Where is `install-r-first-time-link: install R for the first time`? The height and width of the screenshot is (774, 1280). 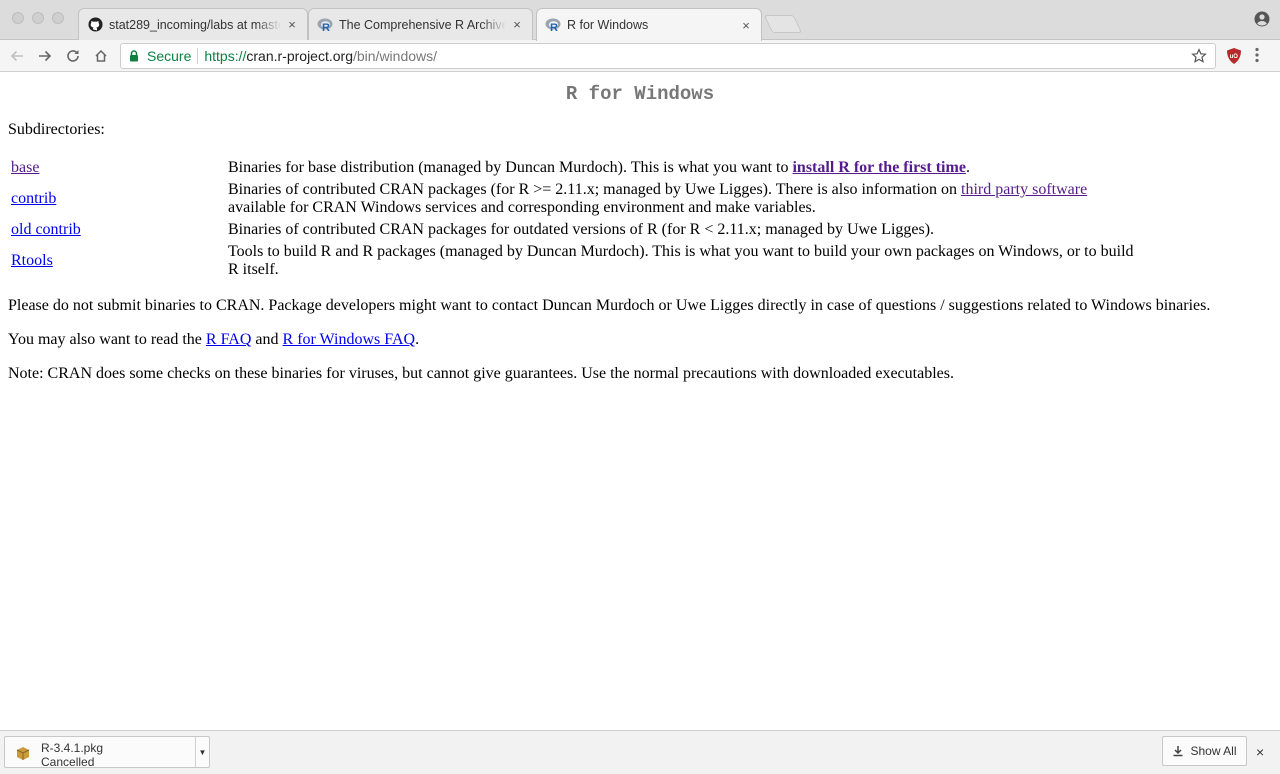 install-r-first-time-link: install R for the first time is located at coordinates (878, 167).